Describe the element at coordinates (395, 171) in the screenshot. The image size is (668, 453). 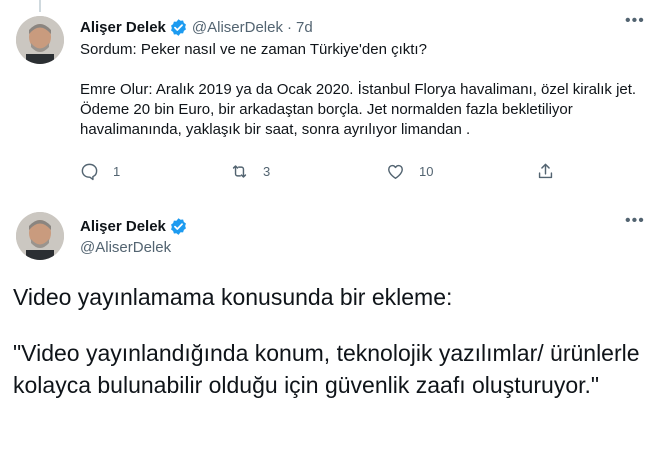
I see `heart-icon` at that location.